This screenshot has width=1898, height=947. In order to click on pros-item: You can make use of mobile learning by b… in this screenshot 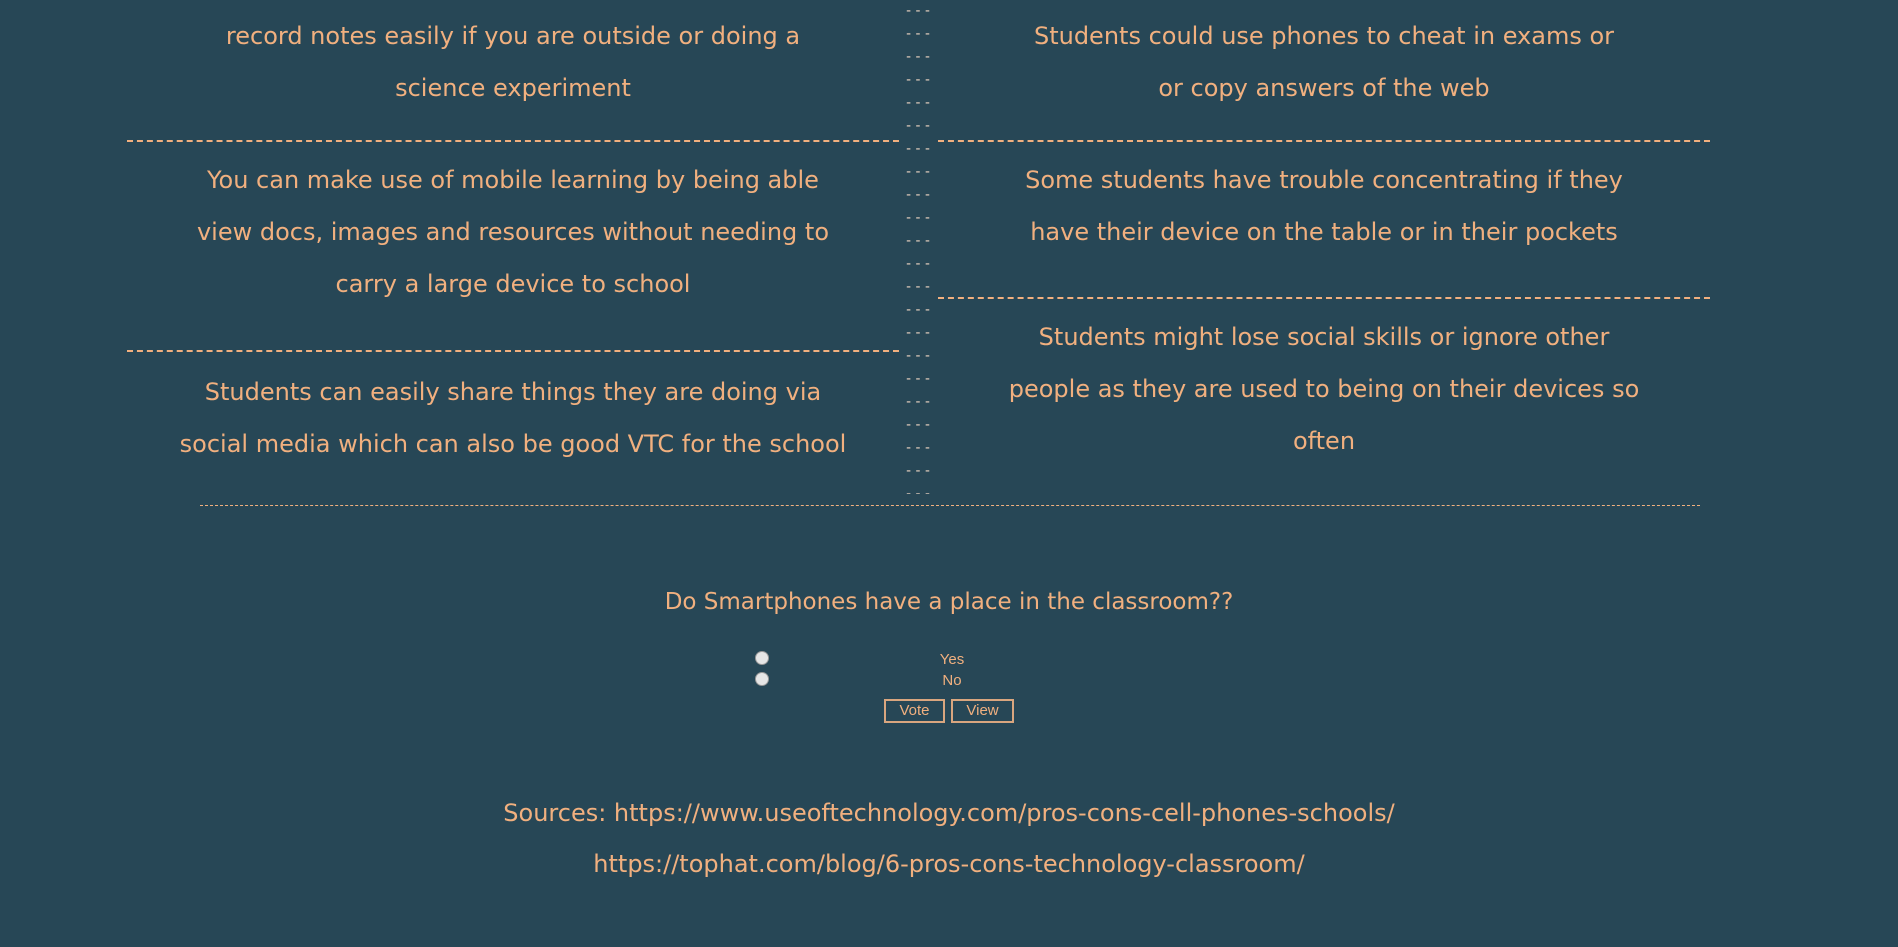, I will do `click(513, 246)`.